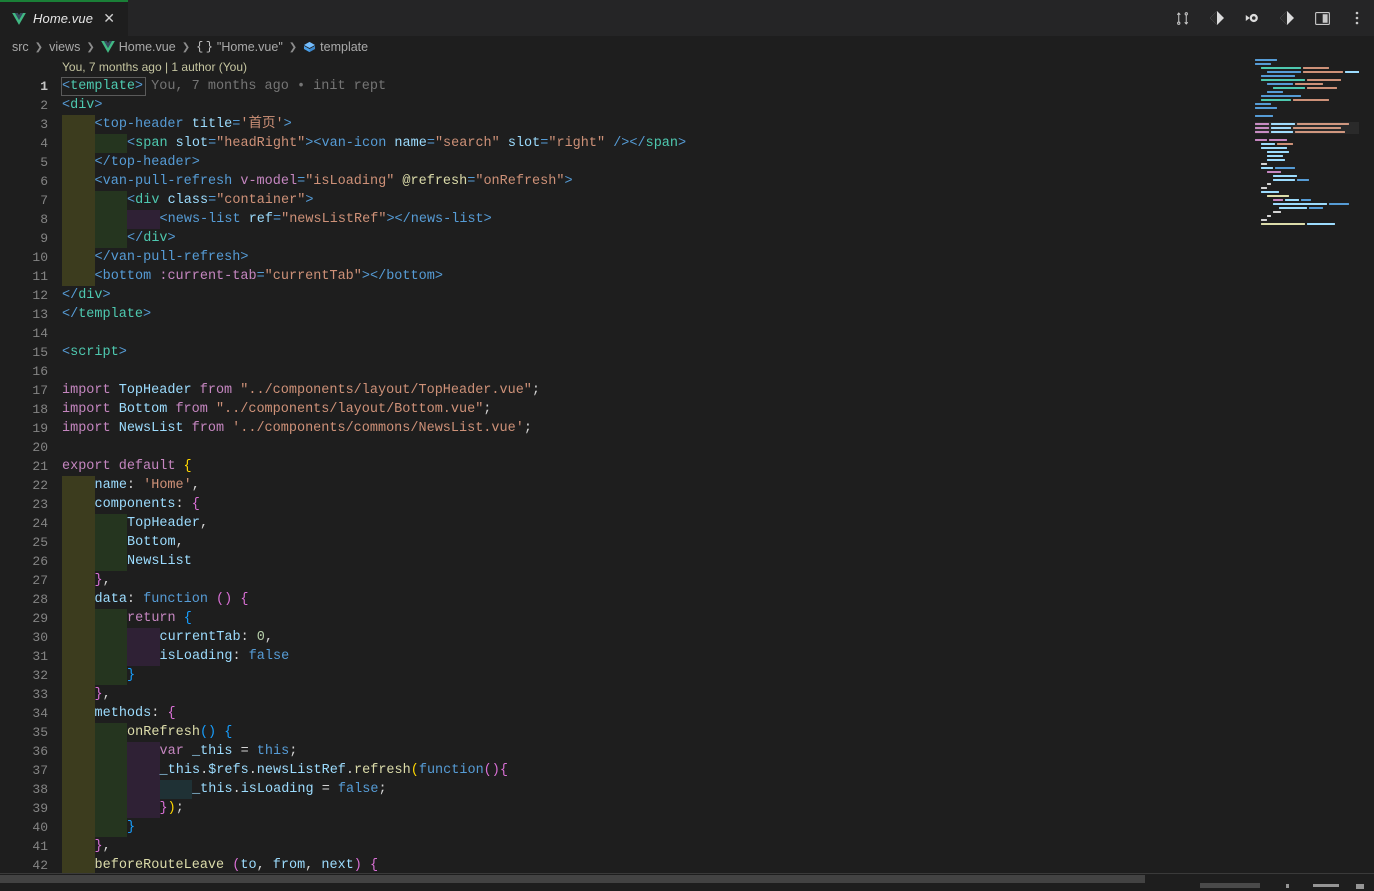 The image size is (1374, 891). I want to click on code-token: ., so click(350, 770).